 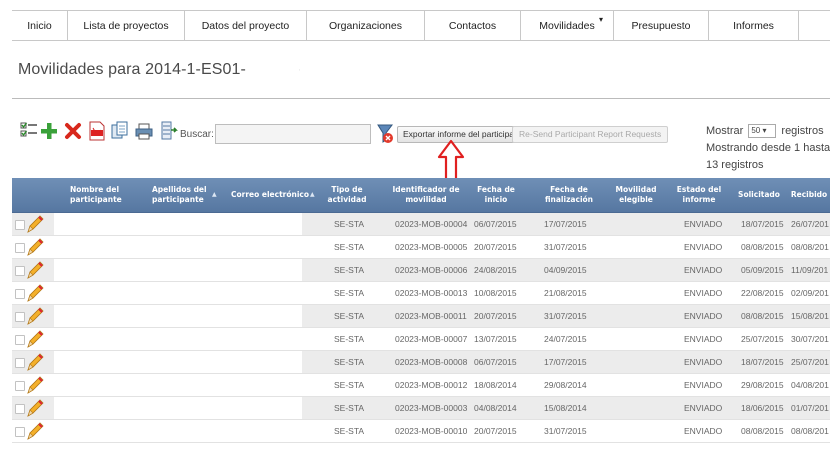 What do you see at coordinates (495, 293) in the screenshot?
I see `cell-inicio: 10/08/2015` at bounding box center [495, 293].